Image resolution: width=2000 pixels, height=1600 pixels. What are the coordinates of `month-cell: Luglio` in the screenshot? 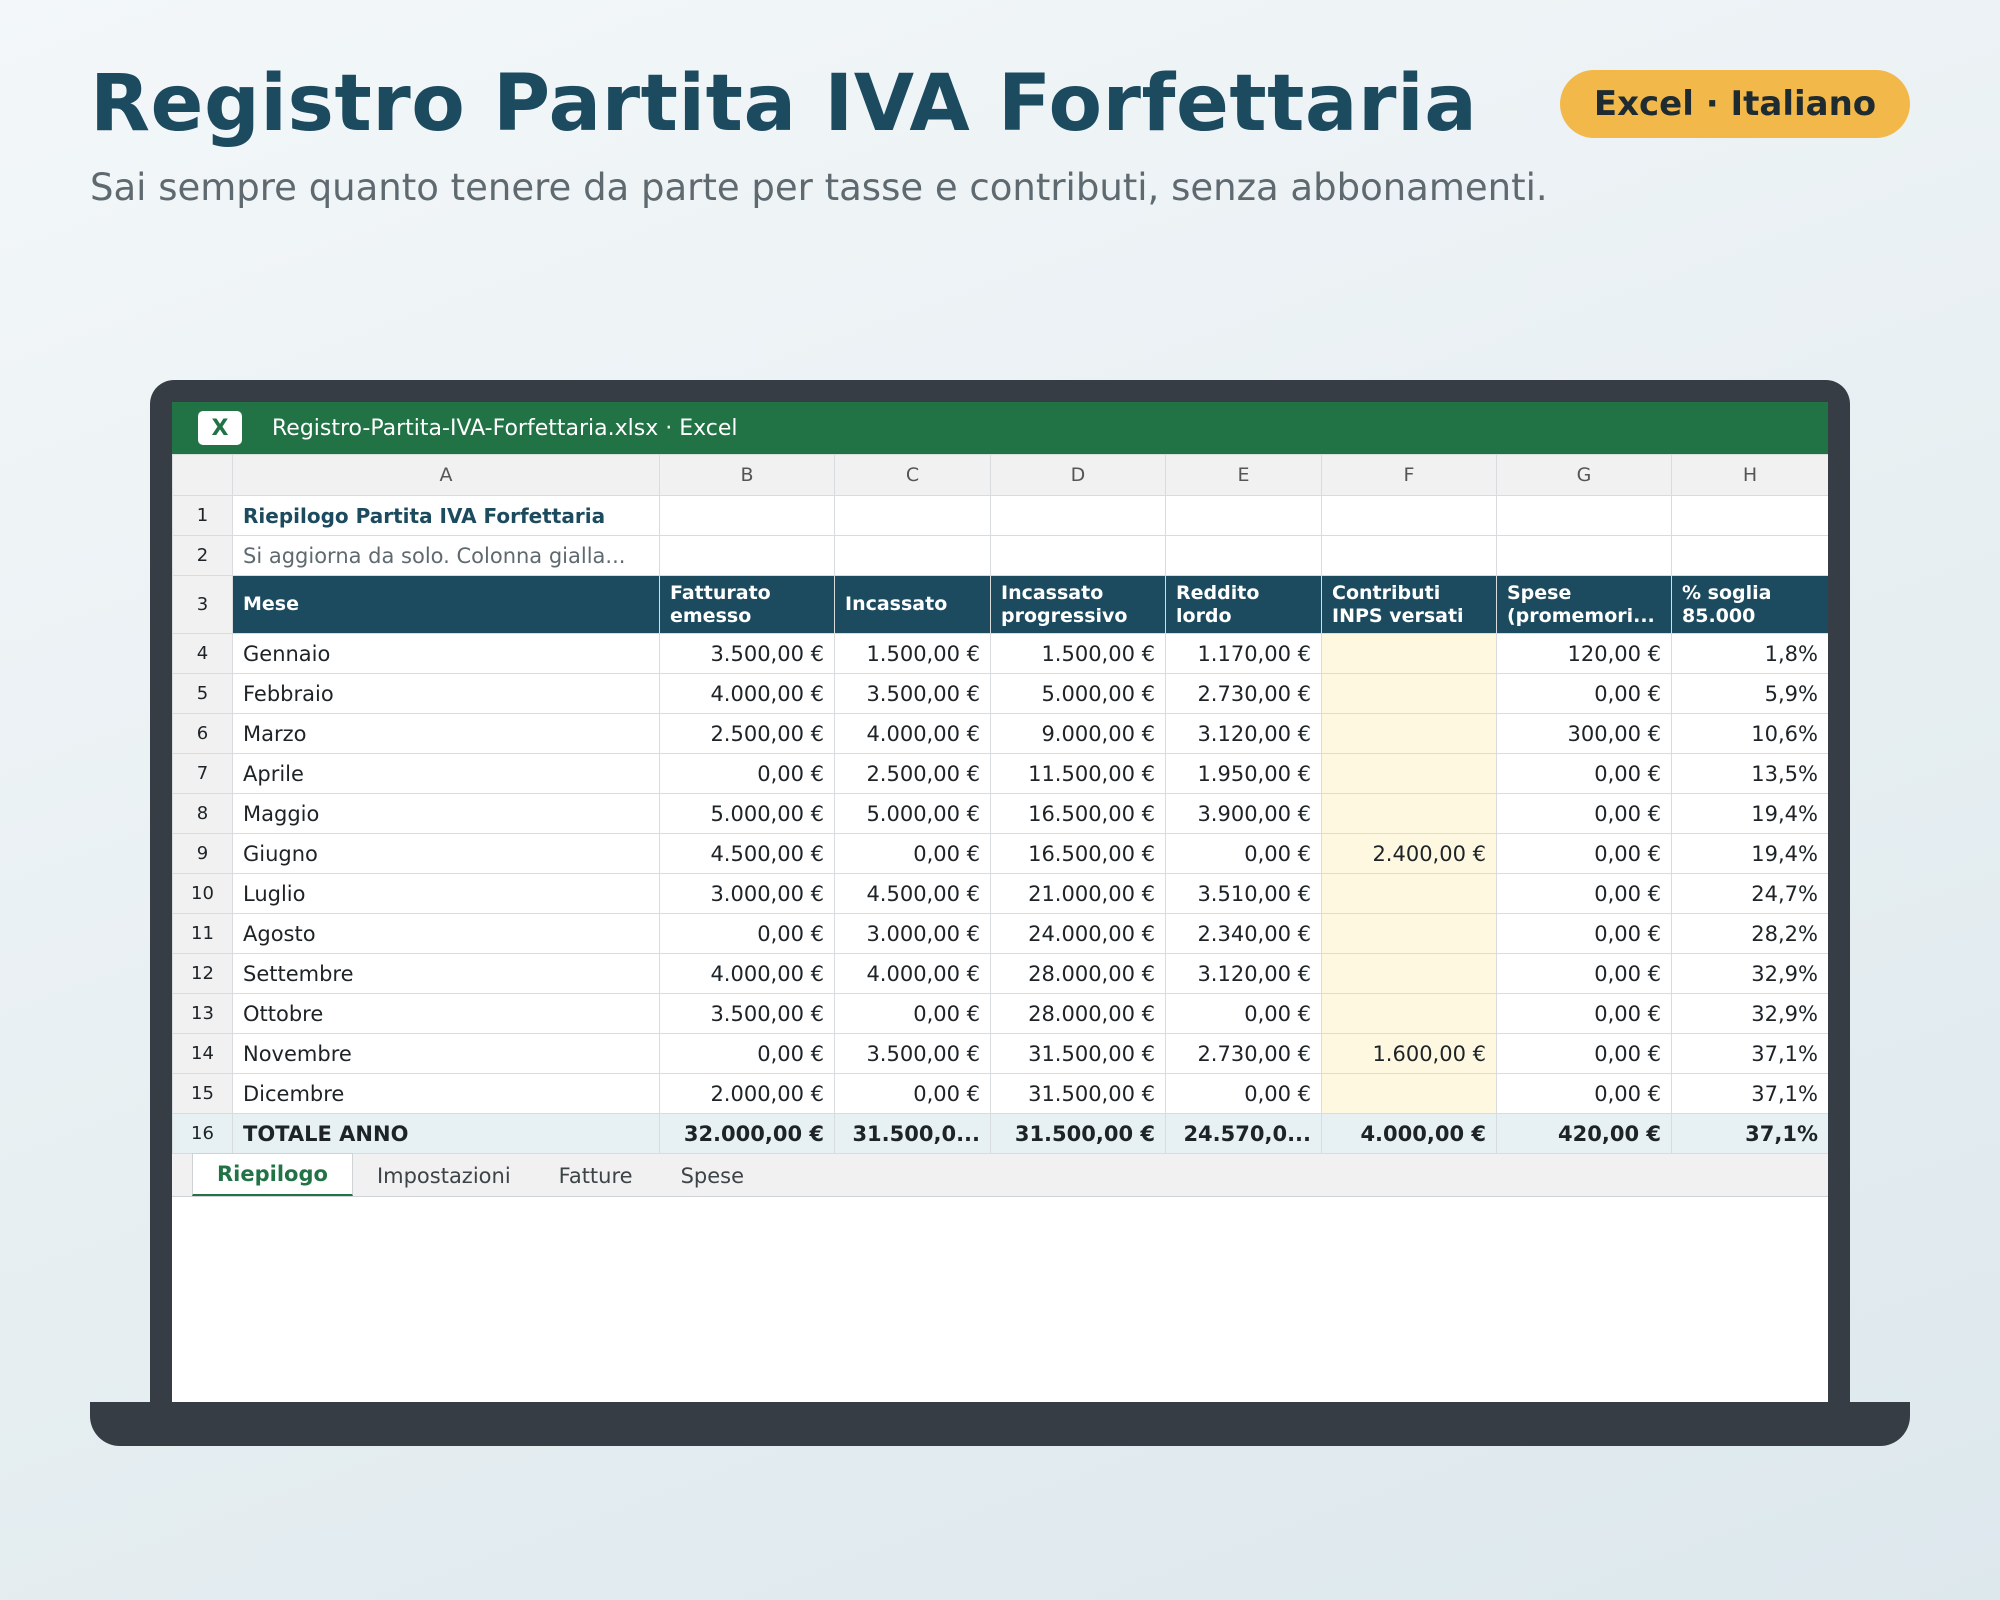 It's located at (446, 893).